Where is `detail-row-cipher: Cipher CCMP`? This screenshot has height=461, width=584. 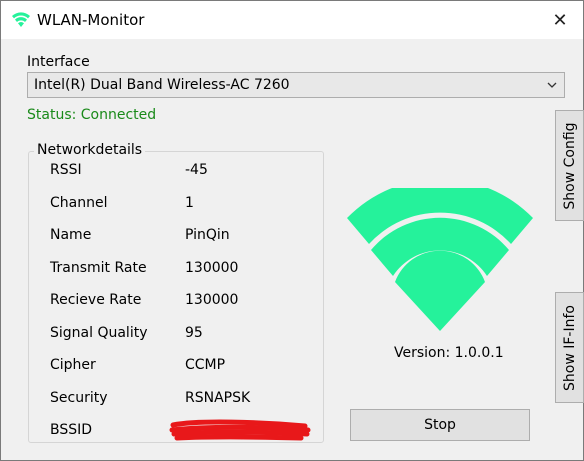 detail-row-cipher: Cipher CCMP is located at coordinates (180, 367).